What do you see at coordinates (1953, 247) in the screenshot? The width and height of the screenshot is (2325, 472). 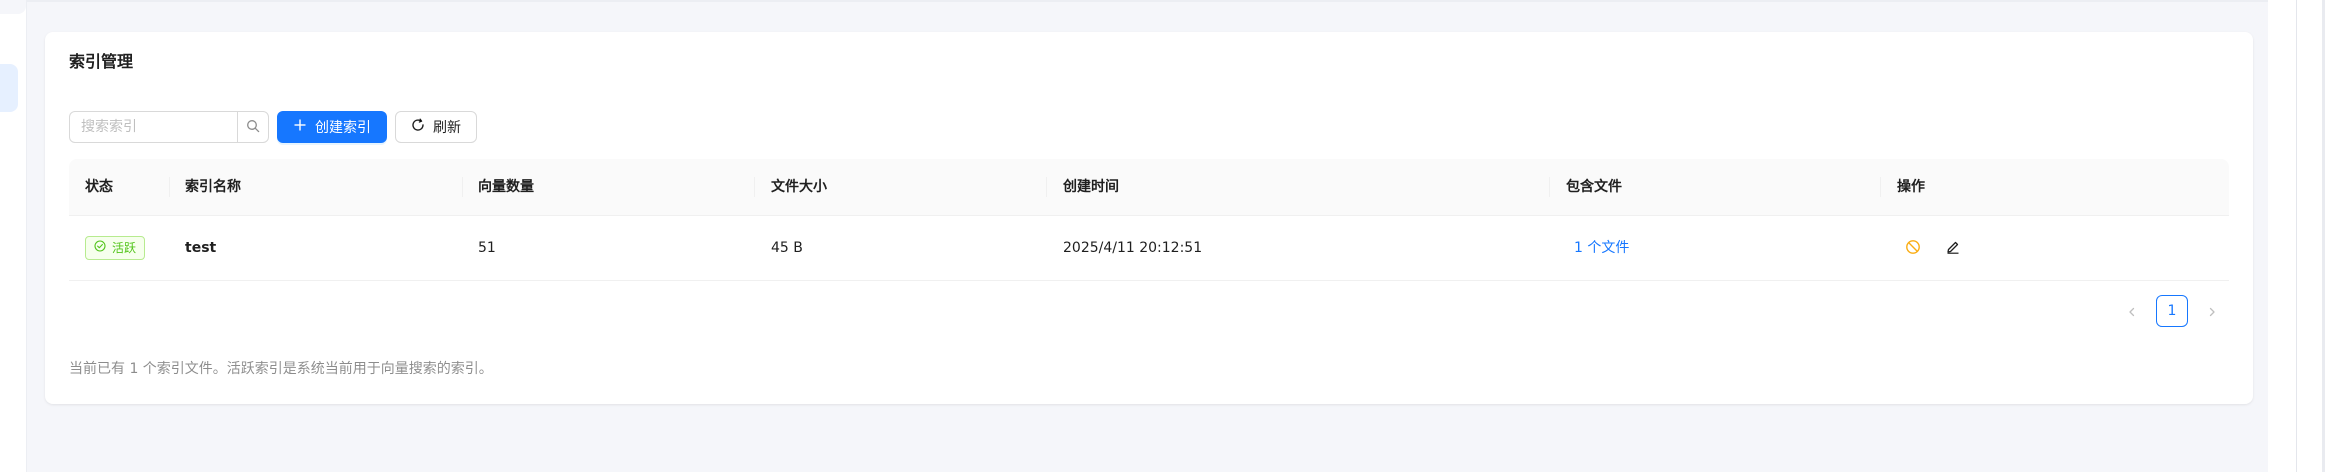 I see `edit-icon` at bounding box center [1953, 247].